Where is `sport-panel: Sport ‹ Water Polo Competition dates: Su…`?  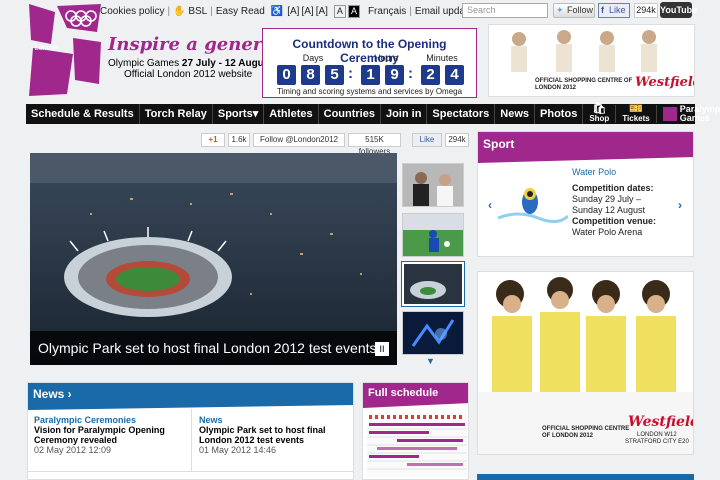
sport-panel: Sport ‹ Water Polo Competition dates: Su… is located at coordinates (586, 194).